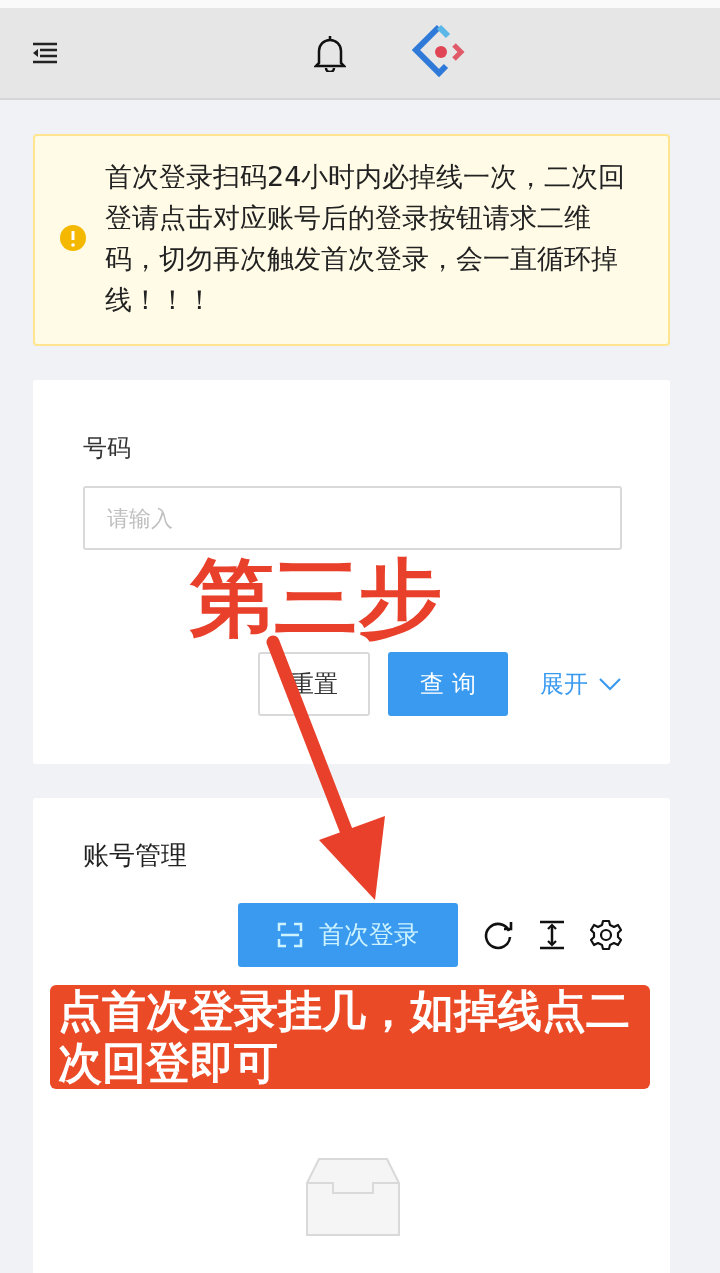 The height and width of the screenshot is (1273, 720). I want to click on refresh-icon, so click(498, 935).